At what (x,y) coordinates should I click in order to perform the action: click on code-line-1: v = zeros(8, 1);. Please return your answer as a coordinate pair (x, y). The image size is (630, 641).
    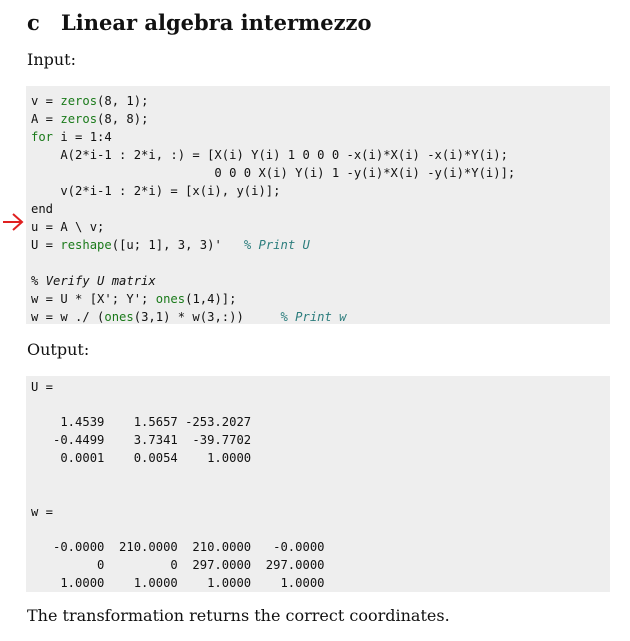
    Looking at the image, I should click on (90, 101).